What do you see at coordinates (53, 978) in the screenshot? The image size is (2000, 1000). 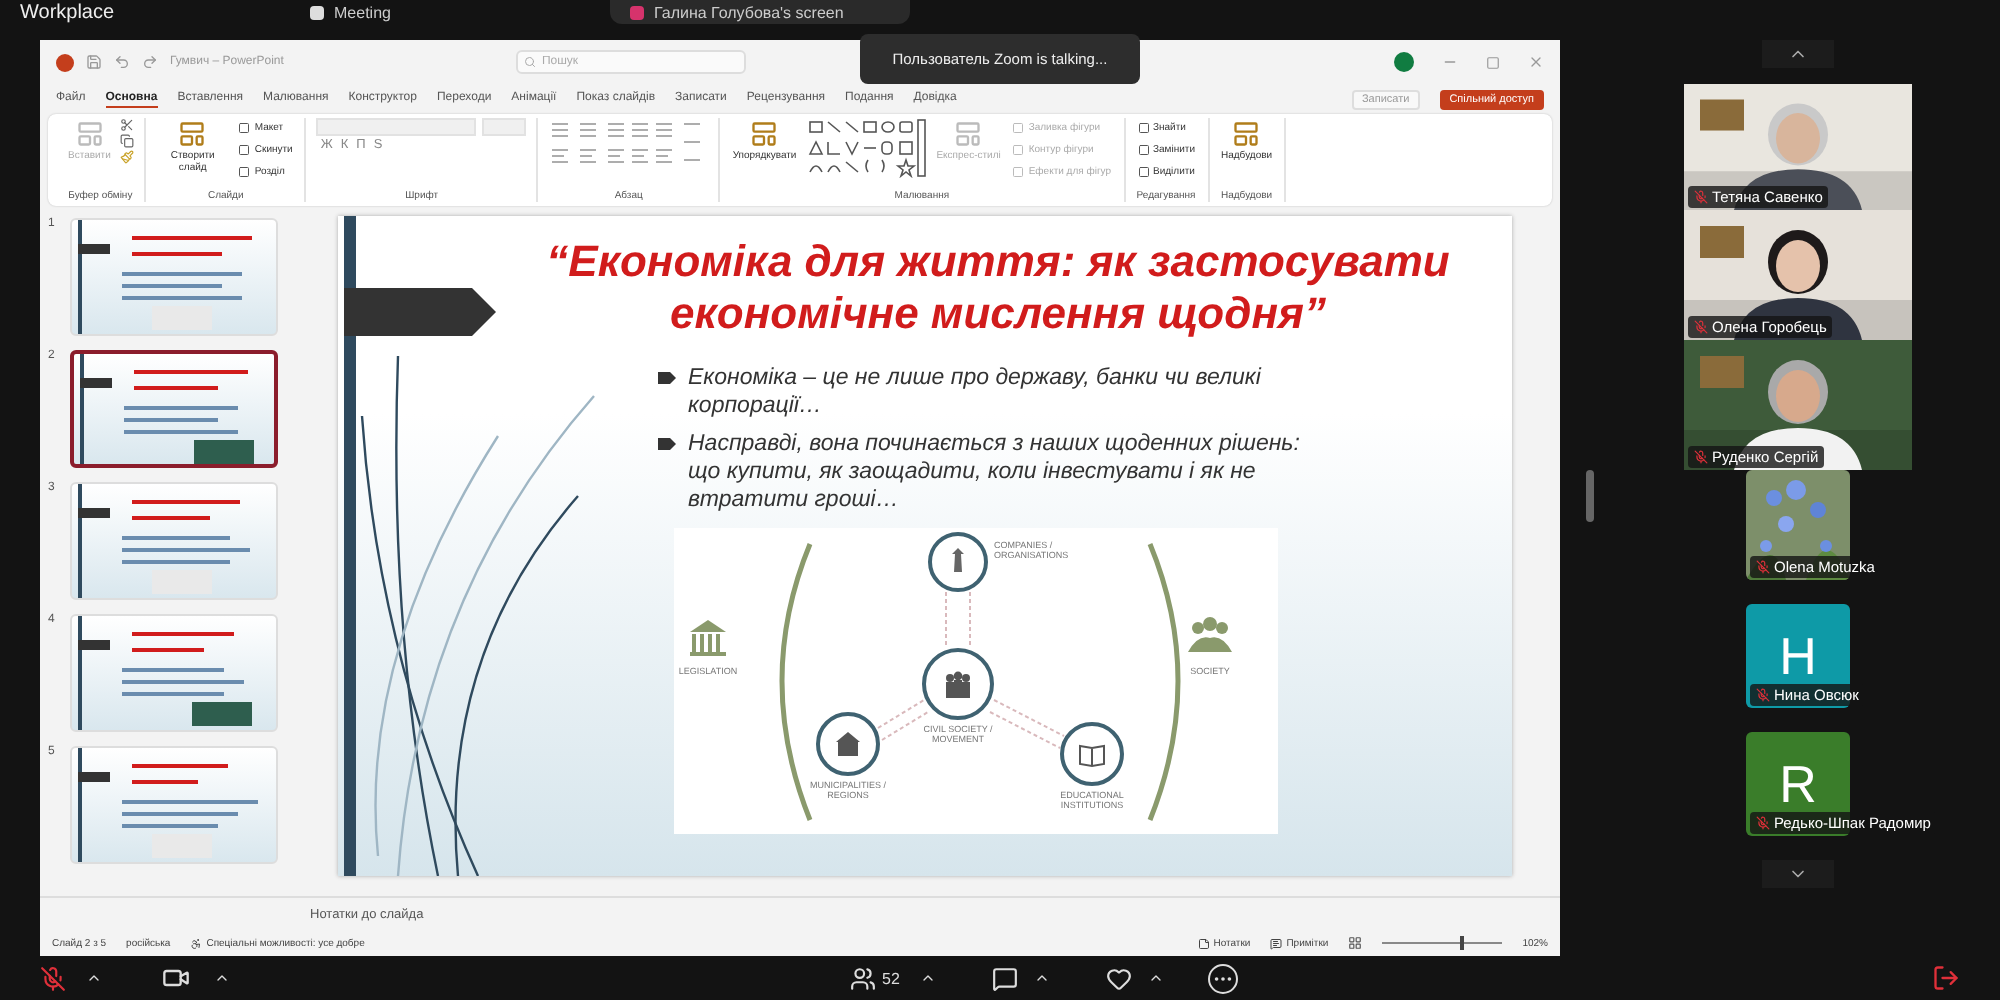 I see `muted-mic-icon` at bounding box center [53, 978].